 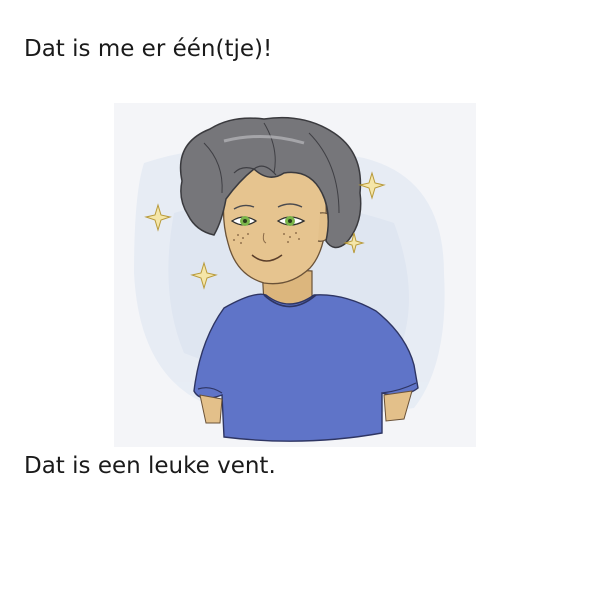 What do you see at coordinates (211, 409) in the screenshot?
I see `left-arm` at bounding box center [211, 409].